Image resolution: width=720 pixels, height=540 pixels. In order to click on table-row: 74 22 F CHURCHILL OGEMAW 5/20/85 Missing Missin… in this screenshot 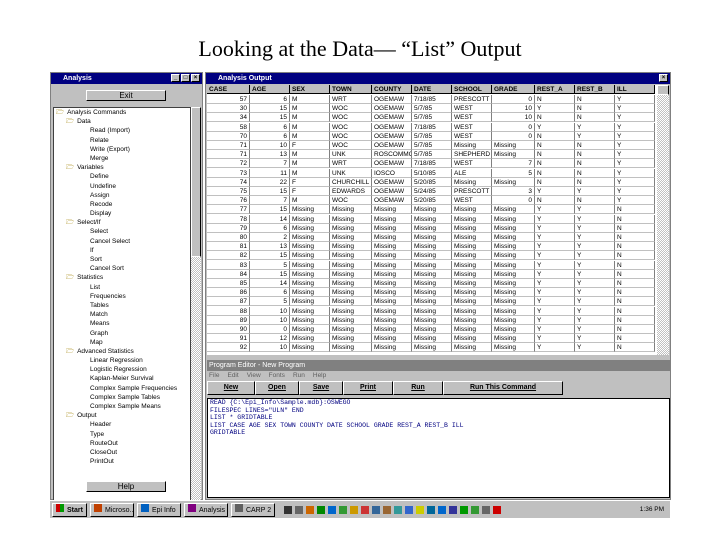, I will do `click(431, 182)`.